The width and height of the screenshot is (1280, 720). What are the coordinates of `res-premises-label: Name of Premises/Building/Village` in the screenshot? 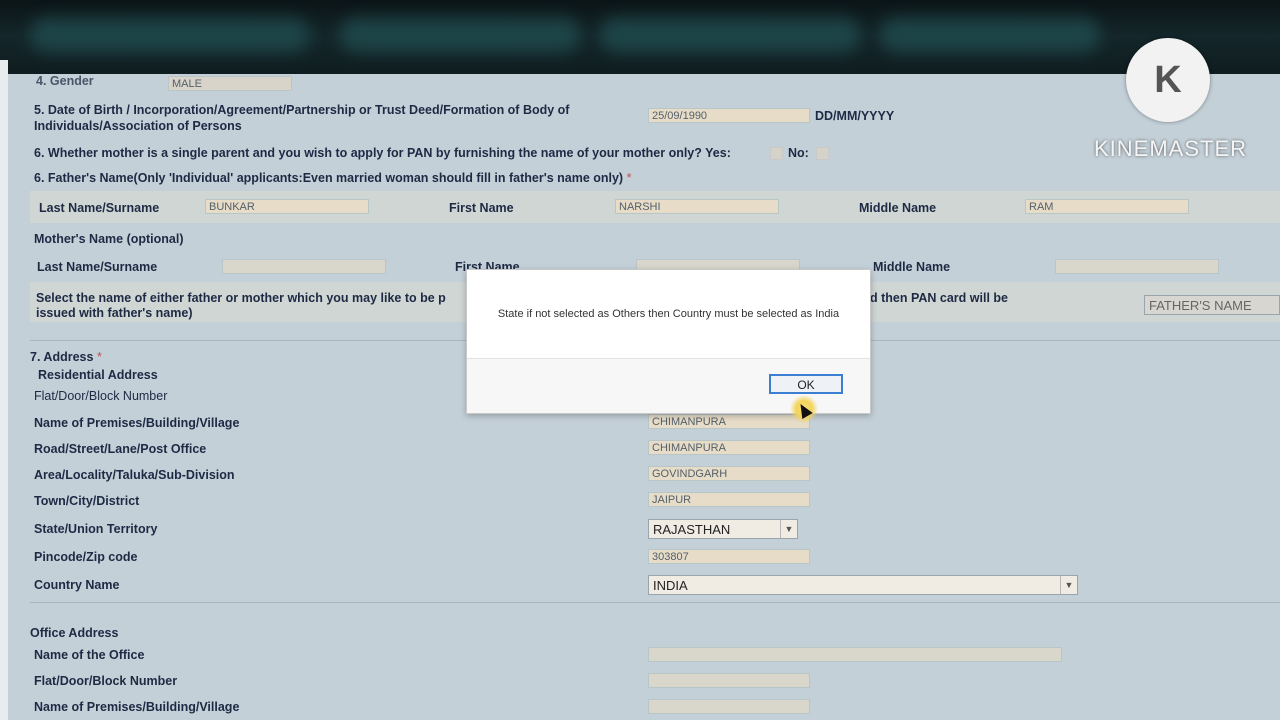 It's located at (137, 423).